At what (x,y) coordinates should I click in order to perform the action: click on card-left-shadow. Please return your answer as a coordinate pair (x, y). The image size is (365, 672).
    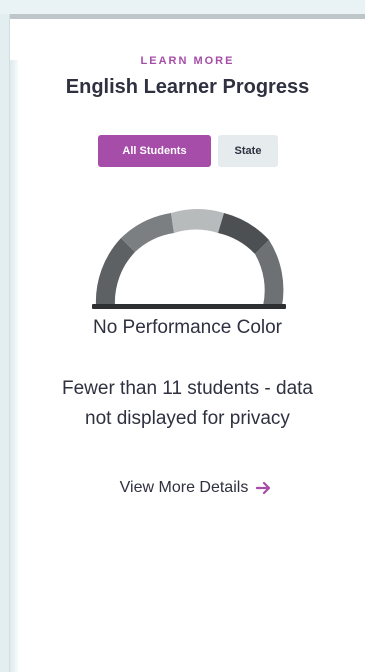
    Looking at the image, I should click on (14, 366).